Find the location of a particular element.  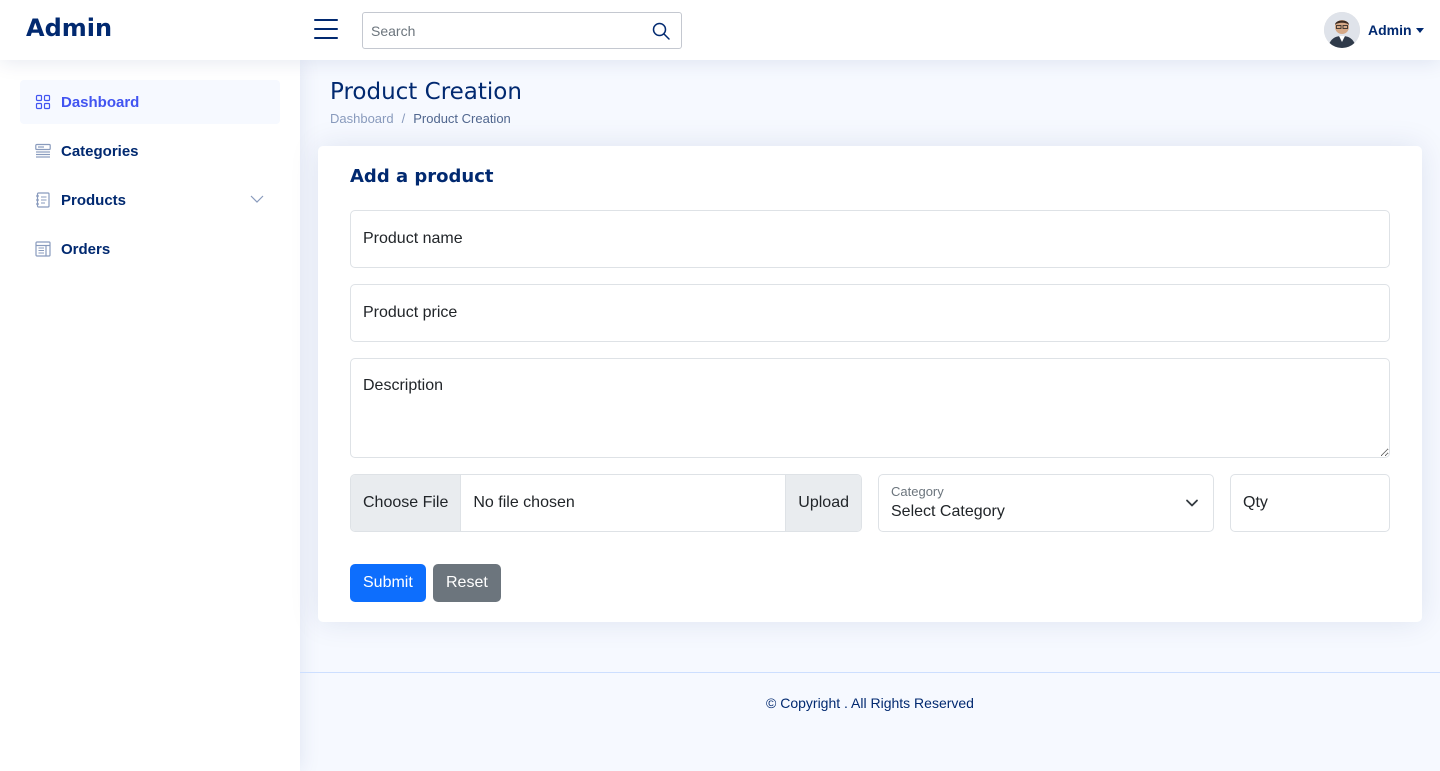

copyright-text: © Copyright . All Rights Reserved is located at coordinates (870, 703).